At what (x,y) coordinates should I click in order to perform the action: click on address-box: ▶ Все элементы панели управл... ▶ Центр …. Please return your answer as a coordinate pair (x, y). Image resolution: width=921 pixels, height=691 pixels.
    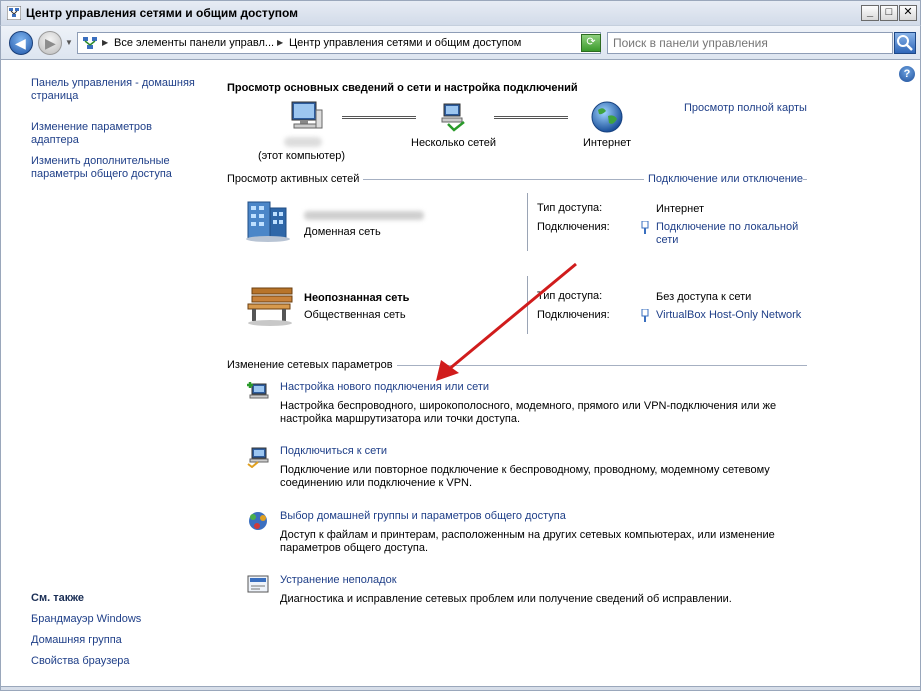
    Looking at the image, I should click on (339, 43).